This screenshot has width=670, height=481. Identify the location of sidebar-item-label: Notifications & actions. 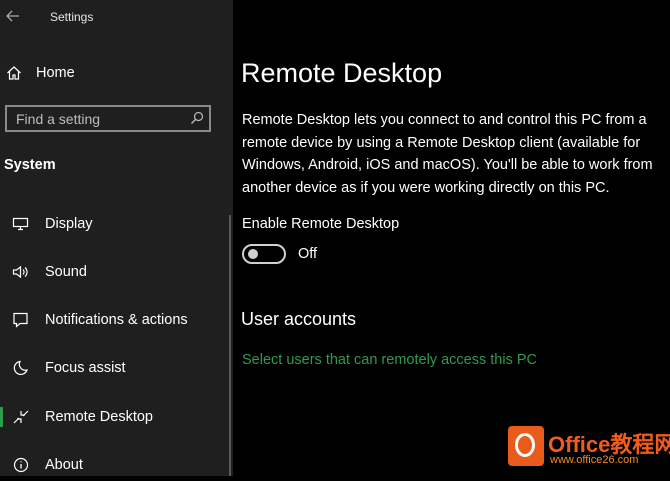
(116, 320).